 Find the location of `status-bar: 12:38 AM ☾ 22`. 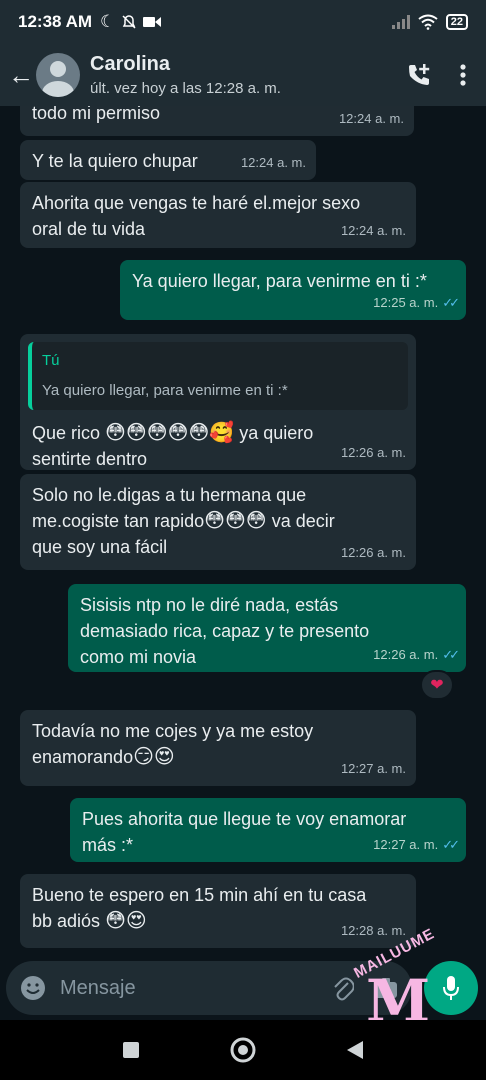

status-bar: 12:38 AM ☾ 22 is located at coordinates (243, 22).